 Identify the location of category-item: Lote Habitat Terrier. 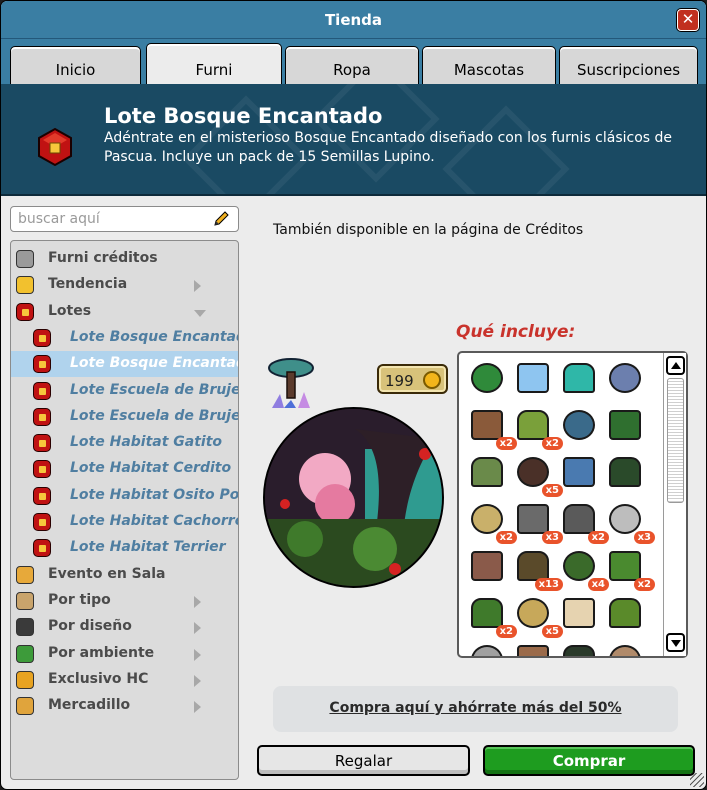
(124, 548).